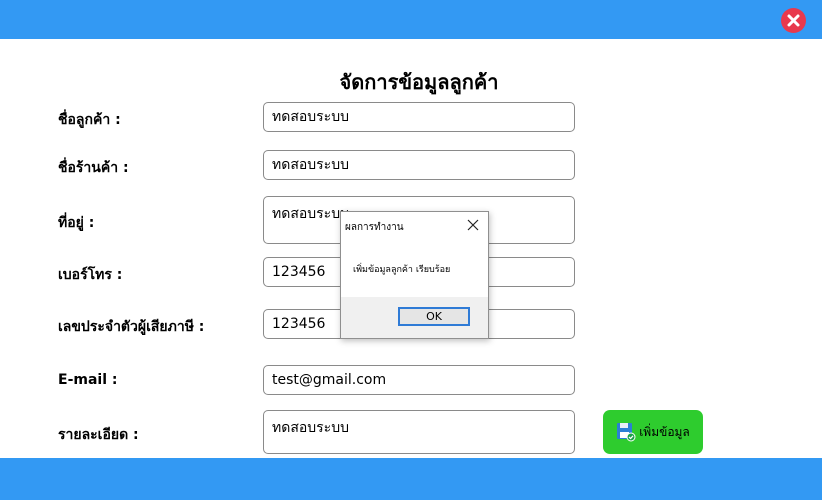  What do you see at coordinates (90, 275) in the screenshot?
I see `phone-label: เบอร์โทร :` at bounding box center [90, 275].